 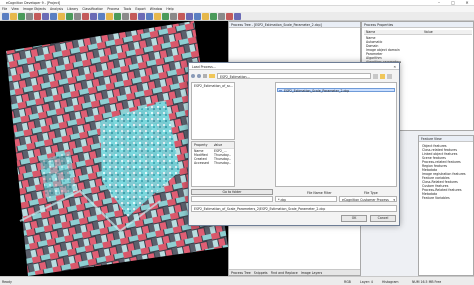 I want to click on up-icon, so click(x=205, y=76).